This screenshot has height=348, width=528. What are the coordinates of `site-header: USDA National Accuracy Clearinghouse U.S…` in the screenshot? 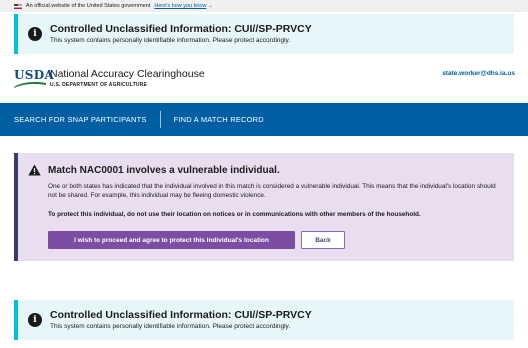 It's located at (264, 81).